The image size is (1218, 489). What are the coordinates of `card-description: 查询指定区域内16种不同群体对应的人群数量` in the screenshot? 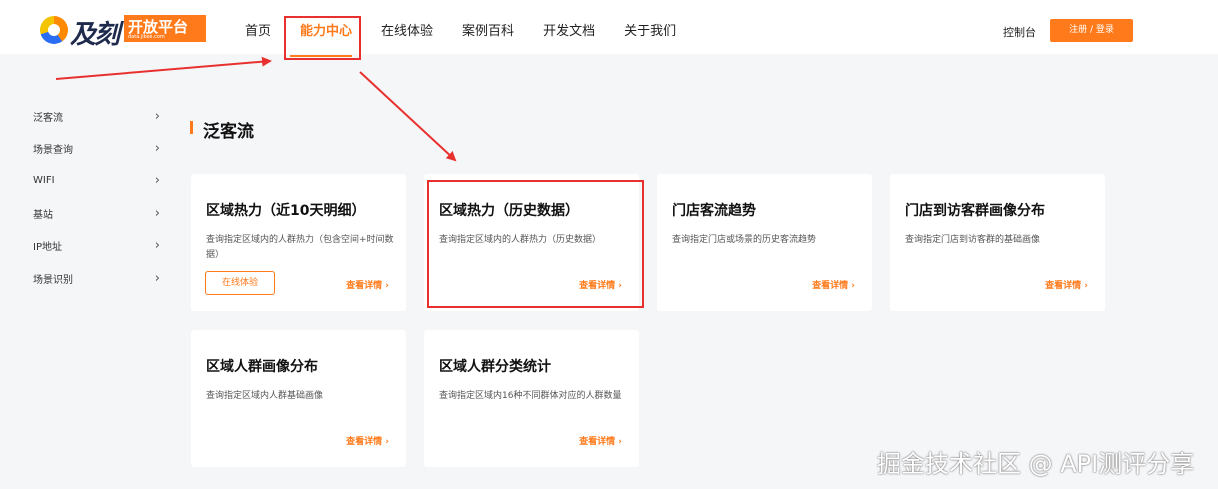 It's located at (530, 396).